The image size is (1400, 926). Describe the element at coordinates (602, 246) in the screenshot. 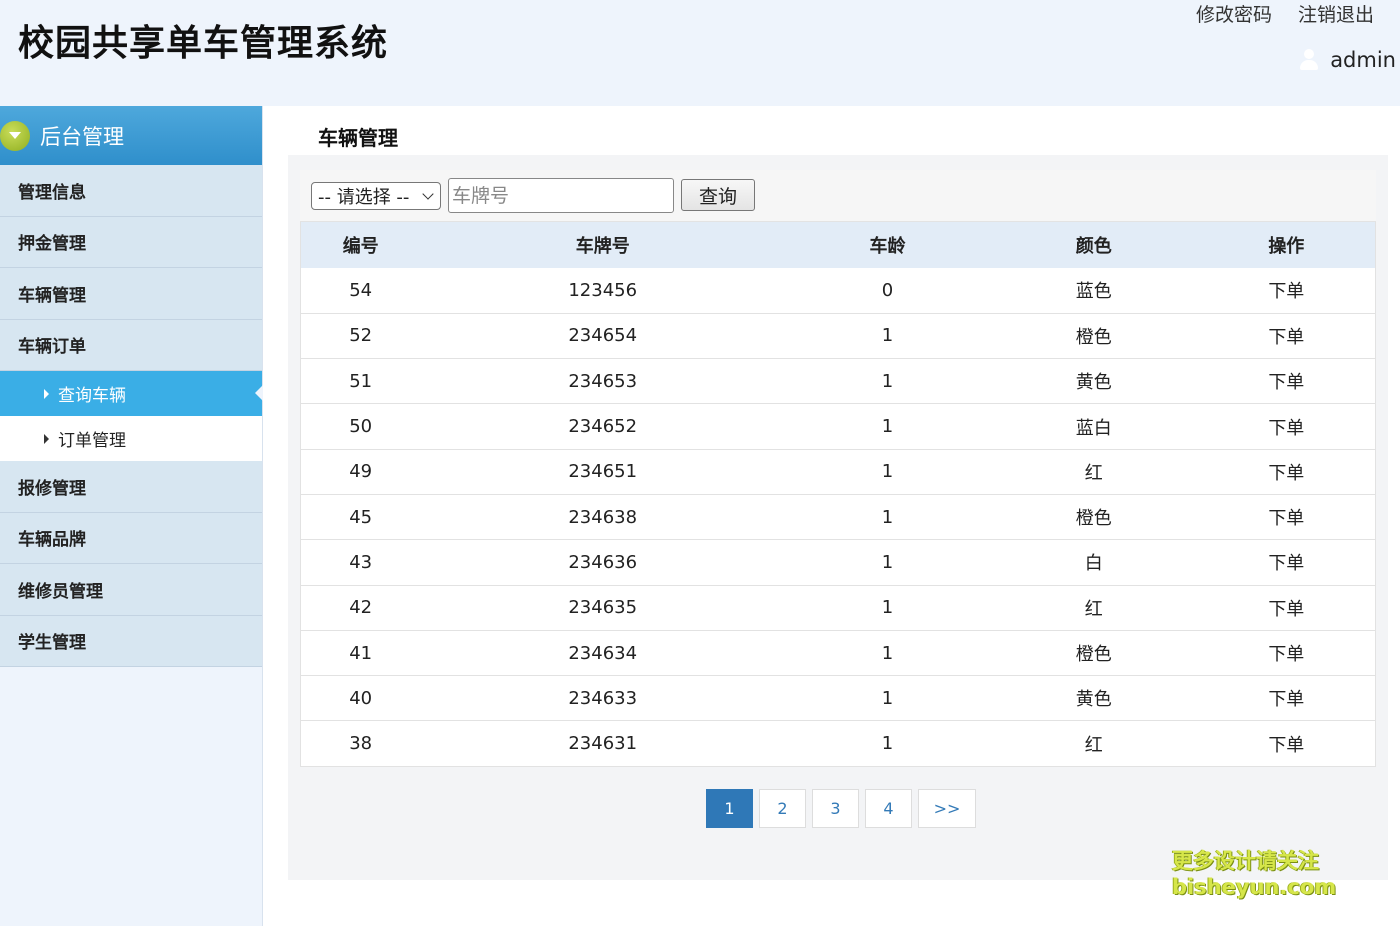

I see `col-header-plate: 车牌号` at that location.